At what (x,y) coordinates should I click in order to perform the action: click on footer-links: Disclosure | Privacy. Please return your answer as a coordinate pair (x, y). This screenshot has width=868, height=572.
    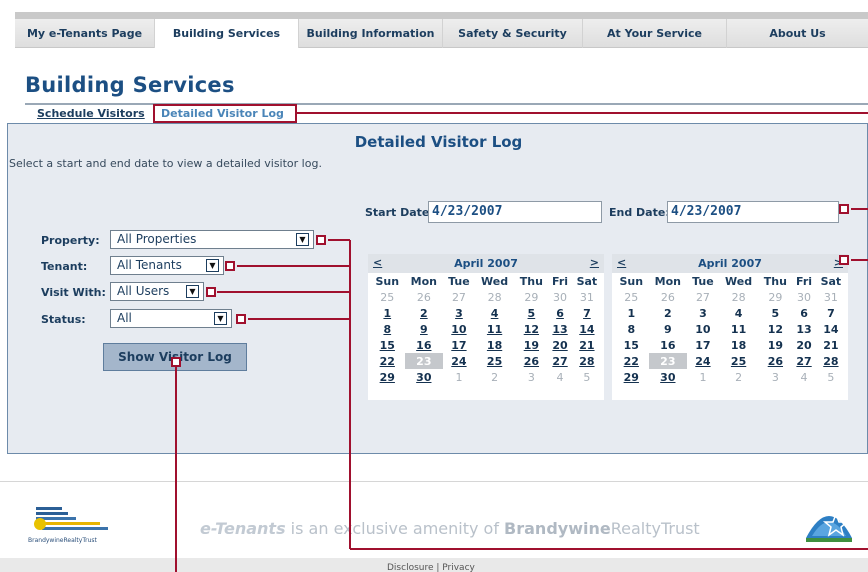
    Looking at the image, I should click on (431, 567).